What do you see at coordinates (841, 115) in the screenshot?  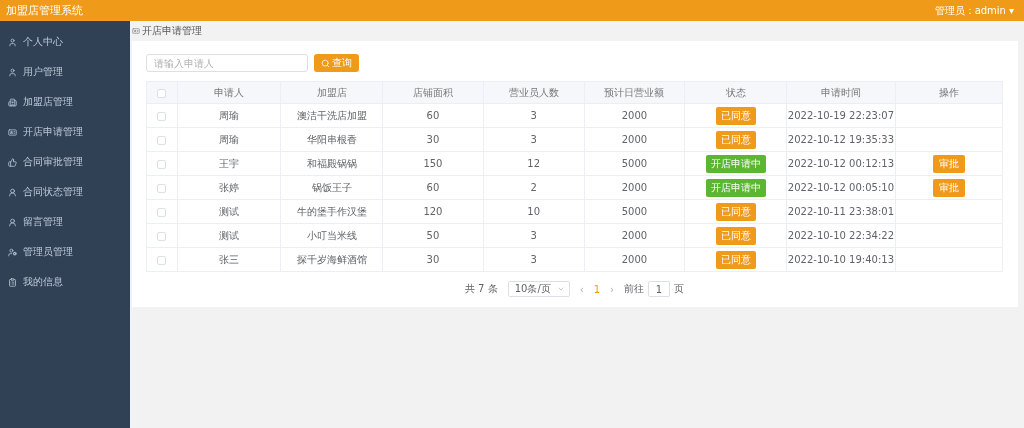 I see `table-cell: 2022-10-19 22:23:07` at bounding box center [841, 115].